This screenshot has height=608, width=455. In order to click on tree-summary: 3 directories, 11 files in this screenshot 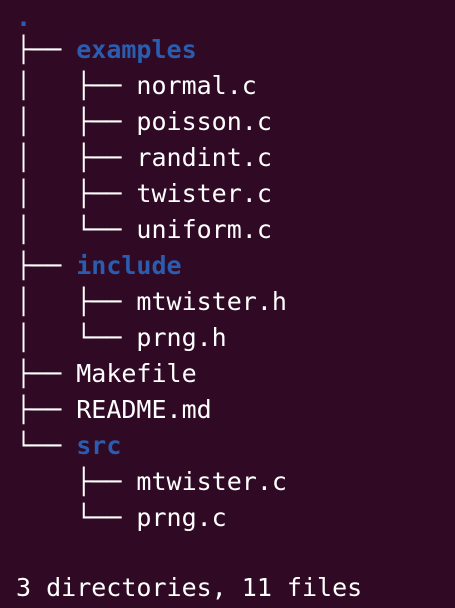, I will do `click(189, 587)`.